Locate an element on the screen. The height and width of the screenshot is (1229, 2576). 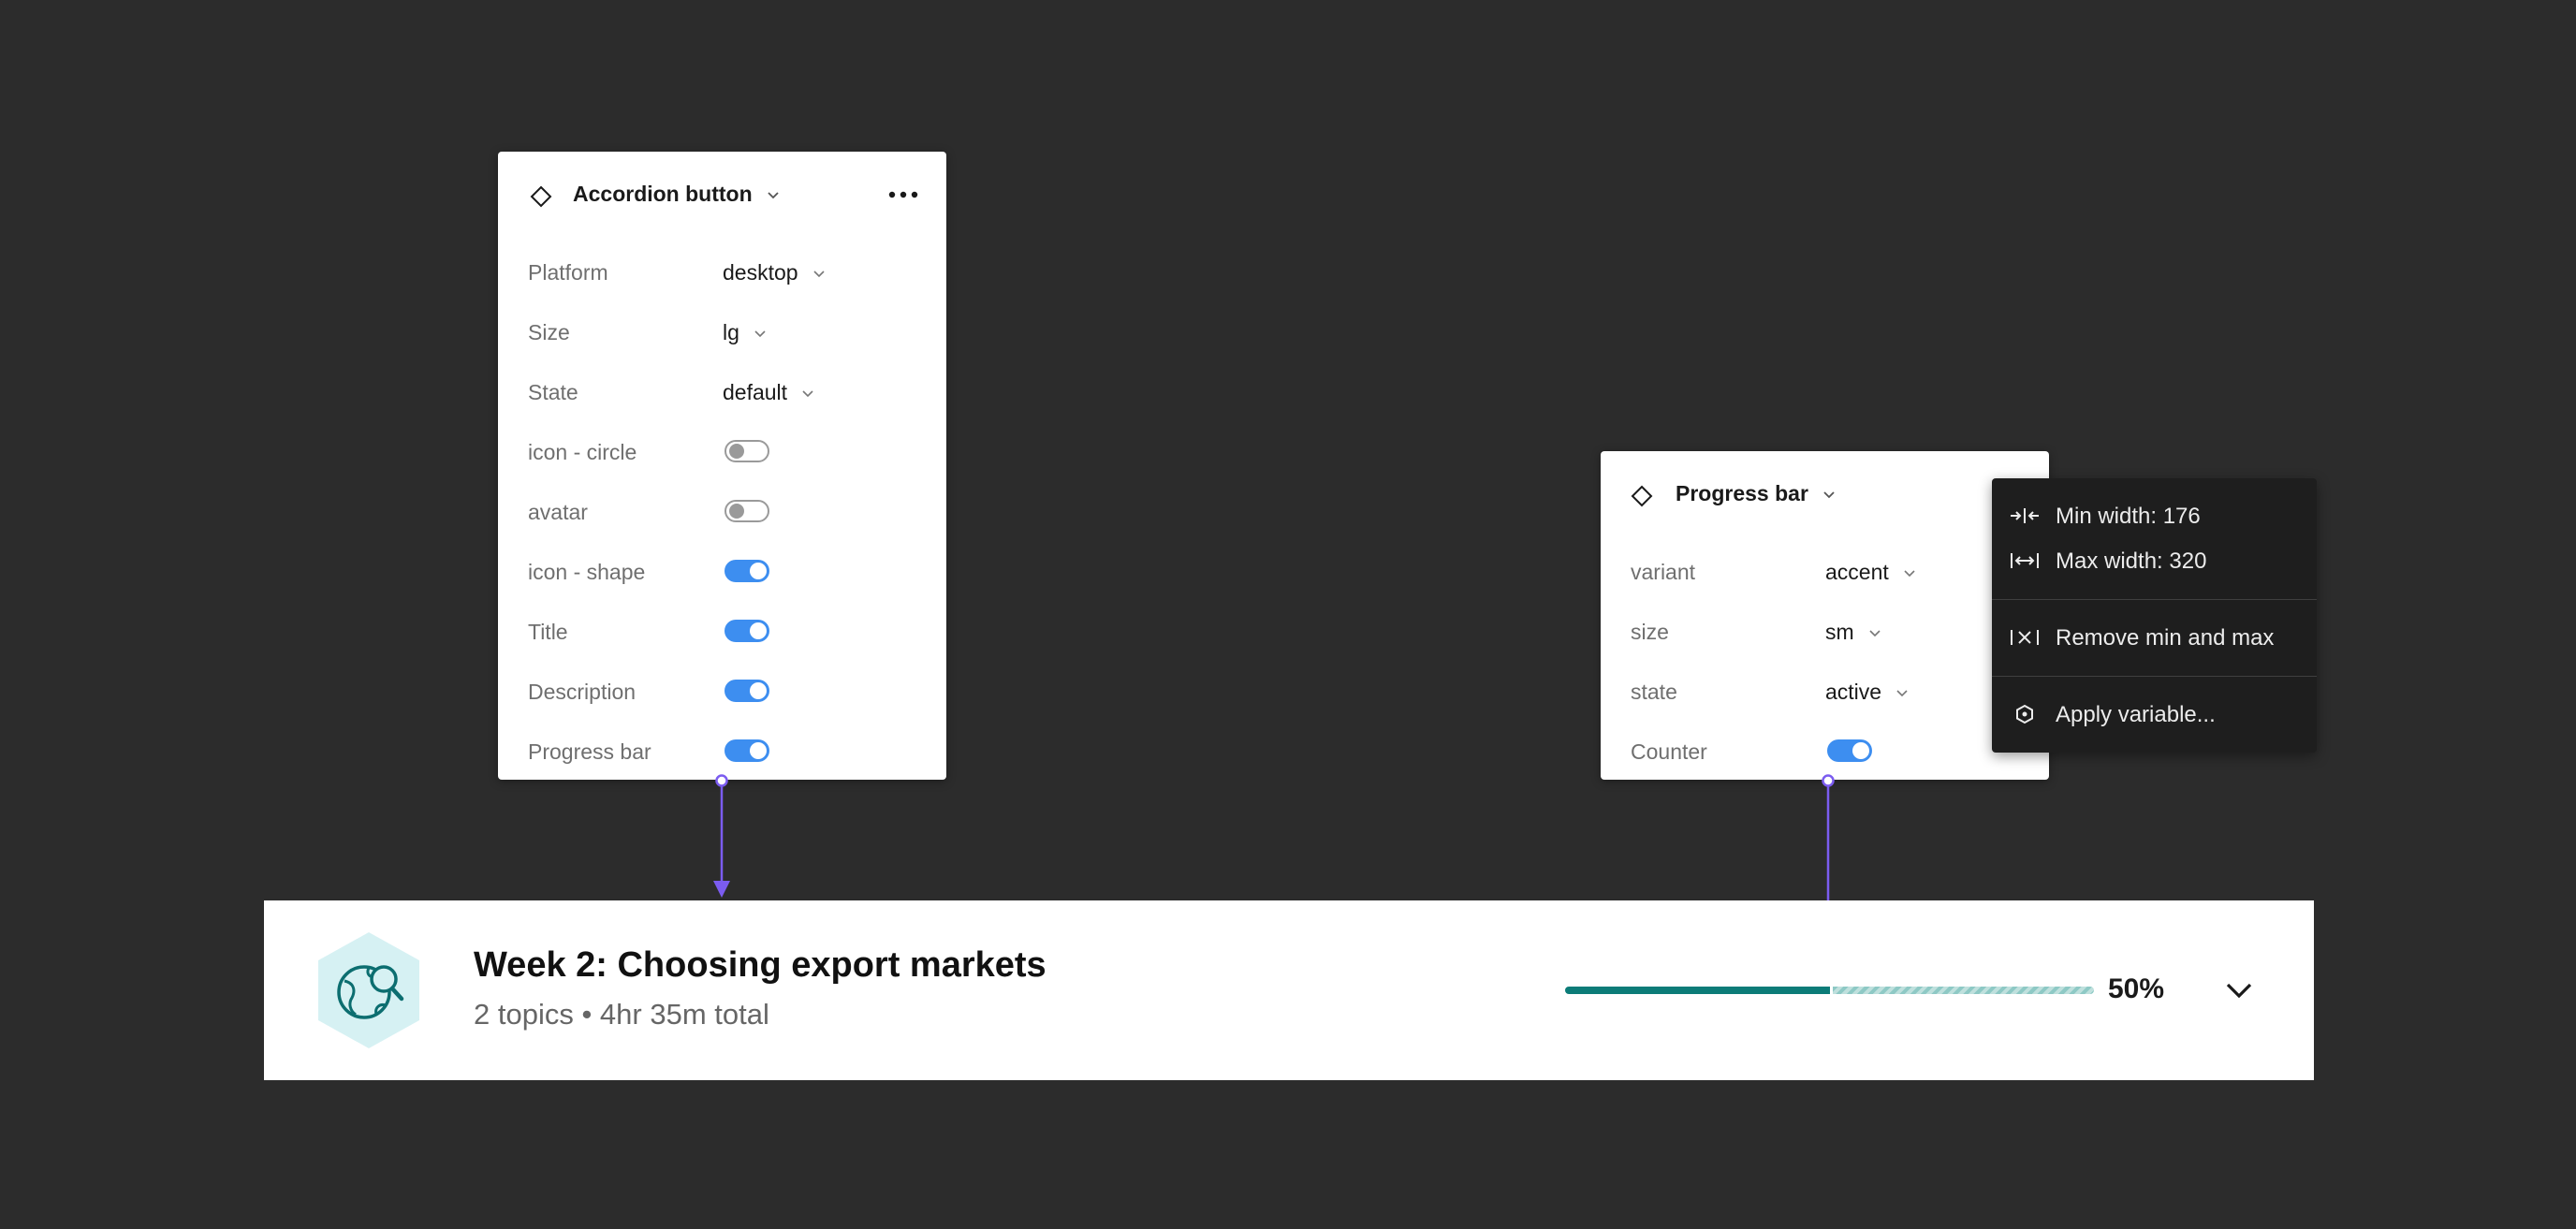
property-row-size: size sm is located at coordinates (1825, 631).